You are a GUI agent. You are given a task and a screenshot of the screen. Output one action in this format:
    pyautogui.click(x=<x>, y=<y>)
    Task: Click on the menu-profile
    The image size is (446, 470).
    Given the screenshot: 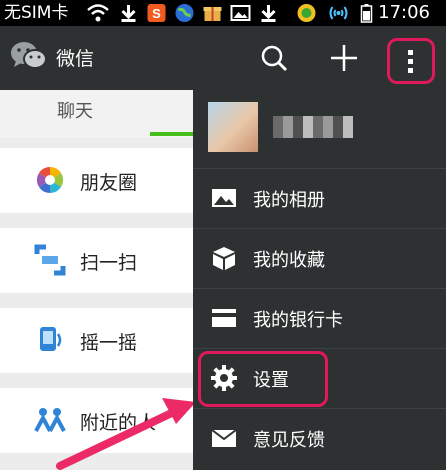 What is the action you would take?
    pyautogui.click(x=319, y=127)
    